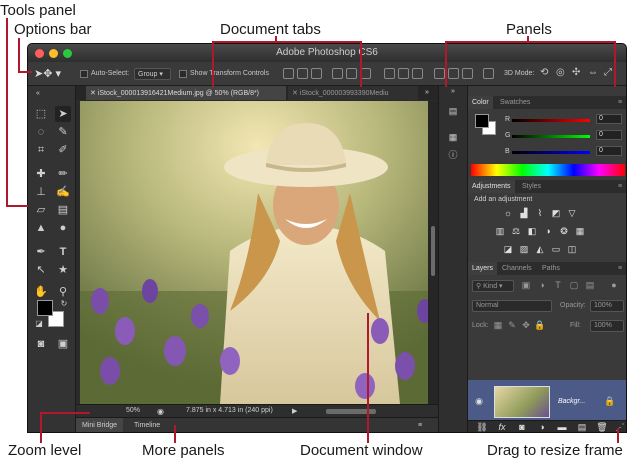  I want to click on color-foreground-swatch, so click(482, 121).